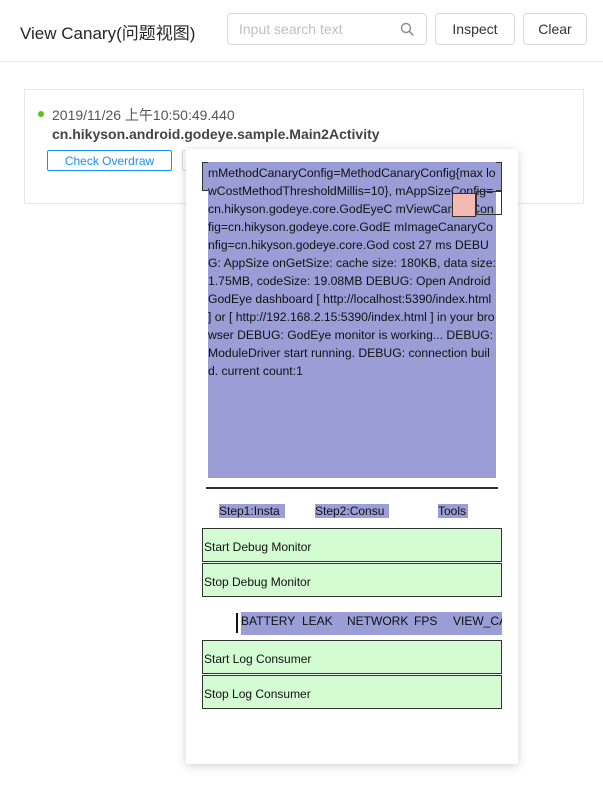 The height and width of the screenshot is (795, 603). I want to click on check-overdraw-button: Check Overdraw, so click(109, 160).